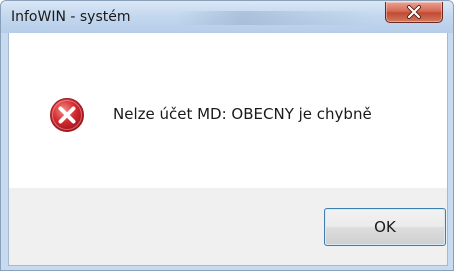  What do you see at coordinates (276, 18) in the screenshot?
I see `title-bar-glass` at bounding box center [276, 18].